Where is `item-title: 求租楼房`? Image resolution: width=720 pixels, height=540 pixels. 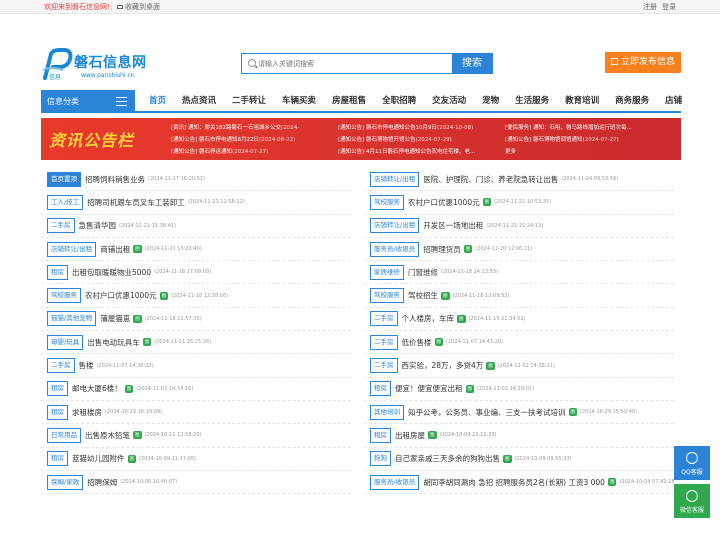
item-title: 求租楼房 is located at coordinates (87, 412).